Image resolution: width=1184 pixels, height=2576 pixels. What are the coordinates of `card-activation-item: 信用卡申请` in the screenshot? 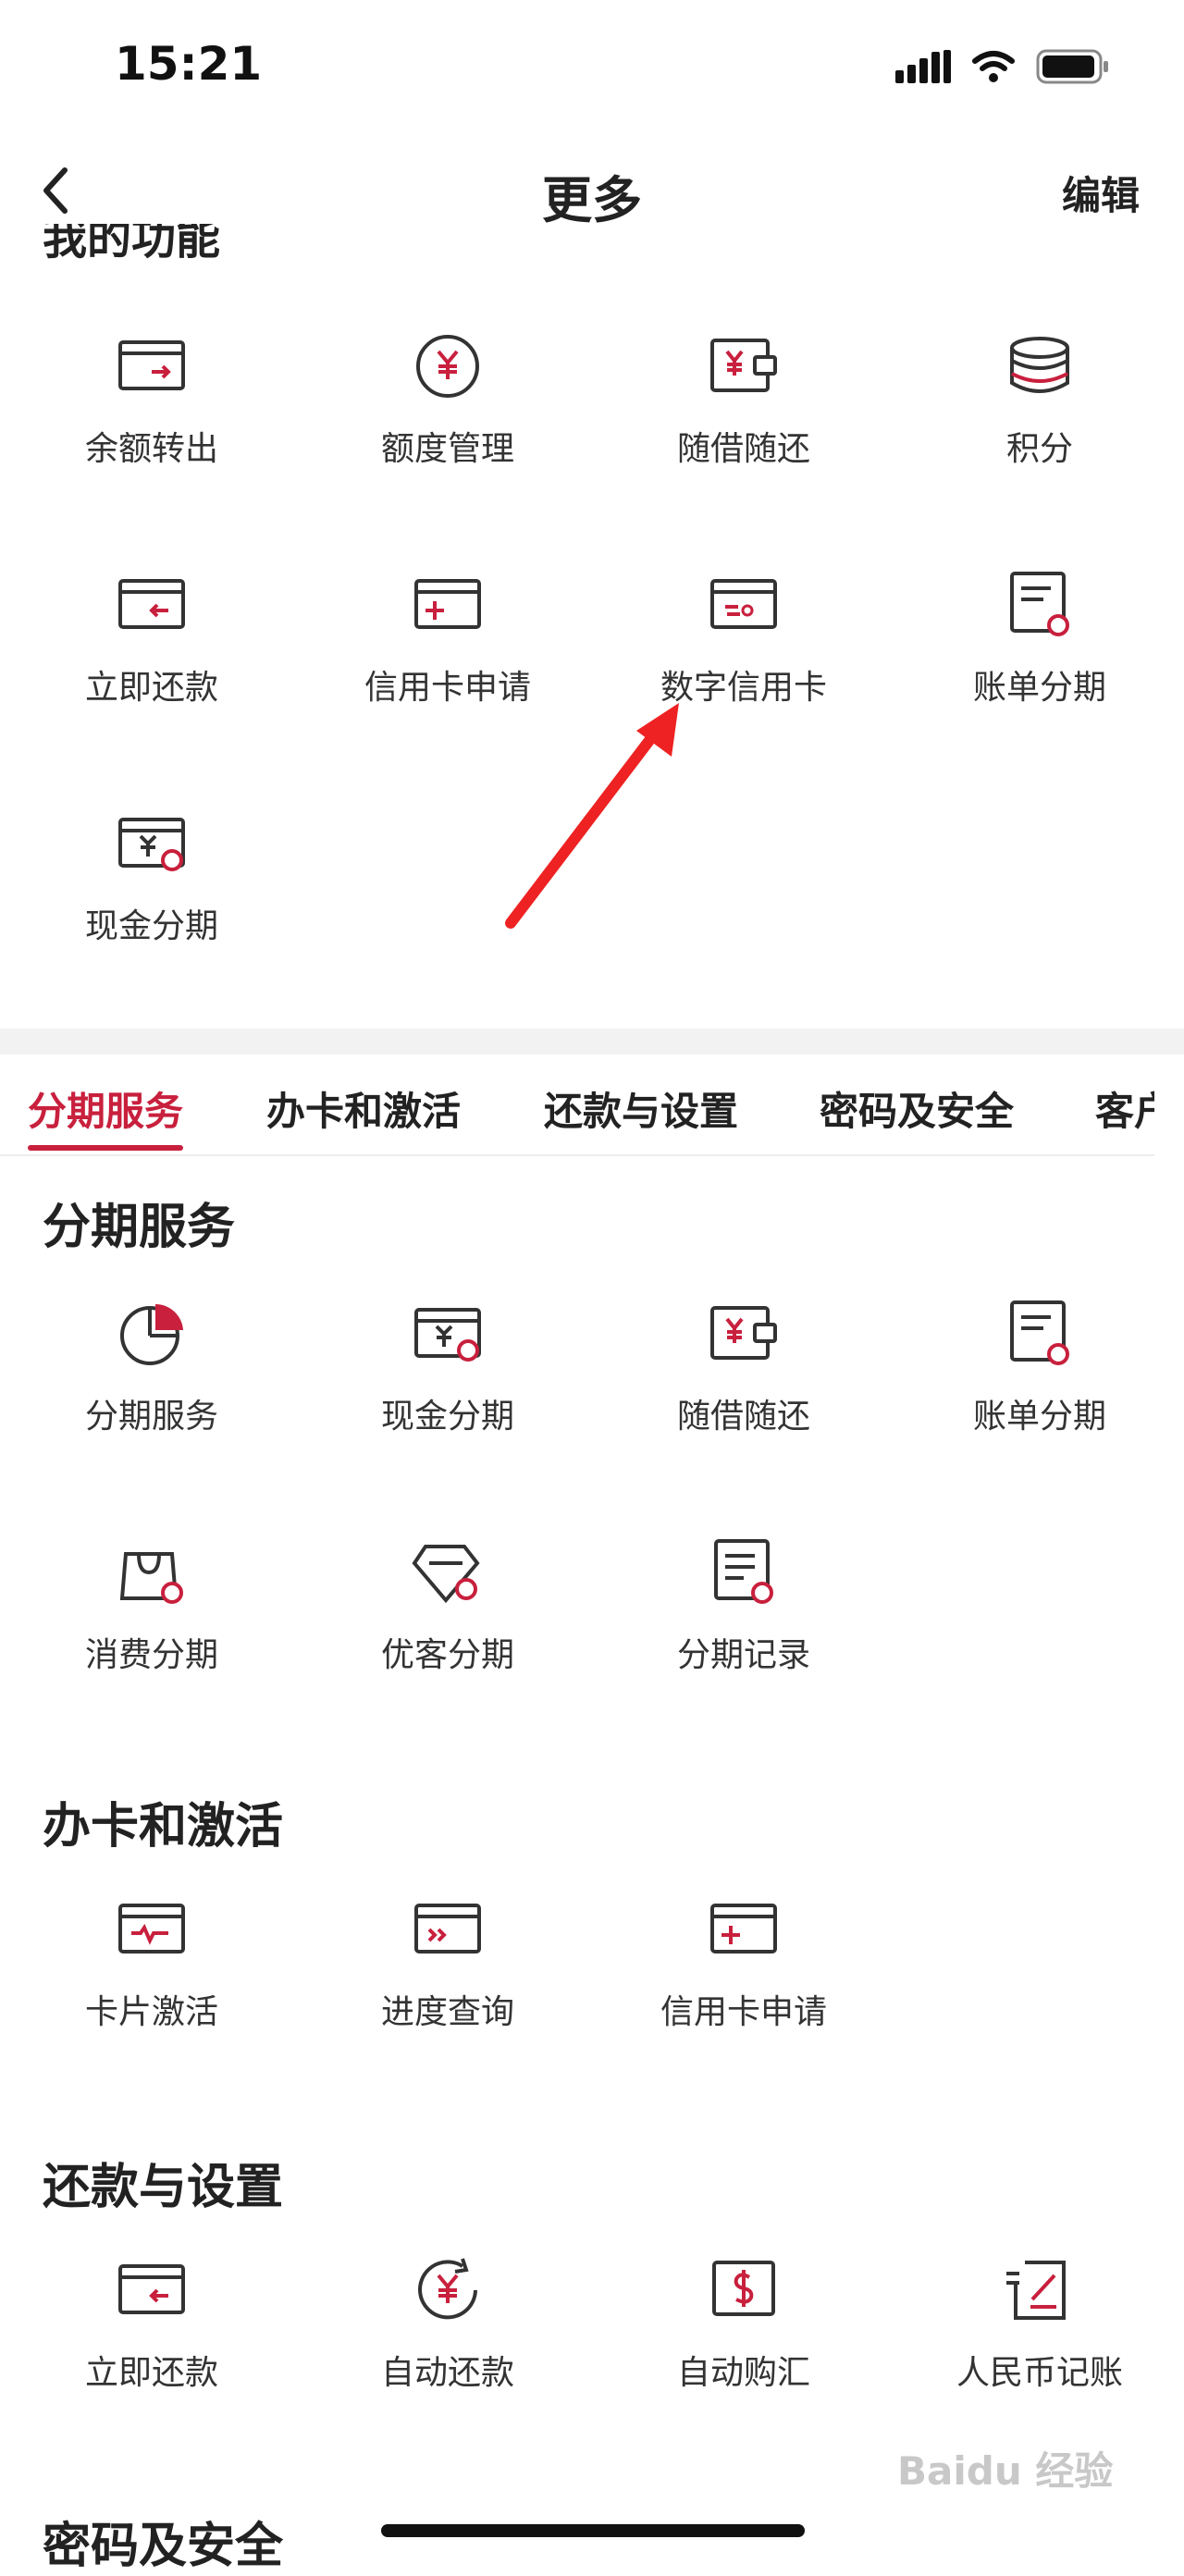 It's located at (744, 1962).